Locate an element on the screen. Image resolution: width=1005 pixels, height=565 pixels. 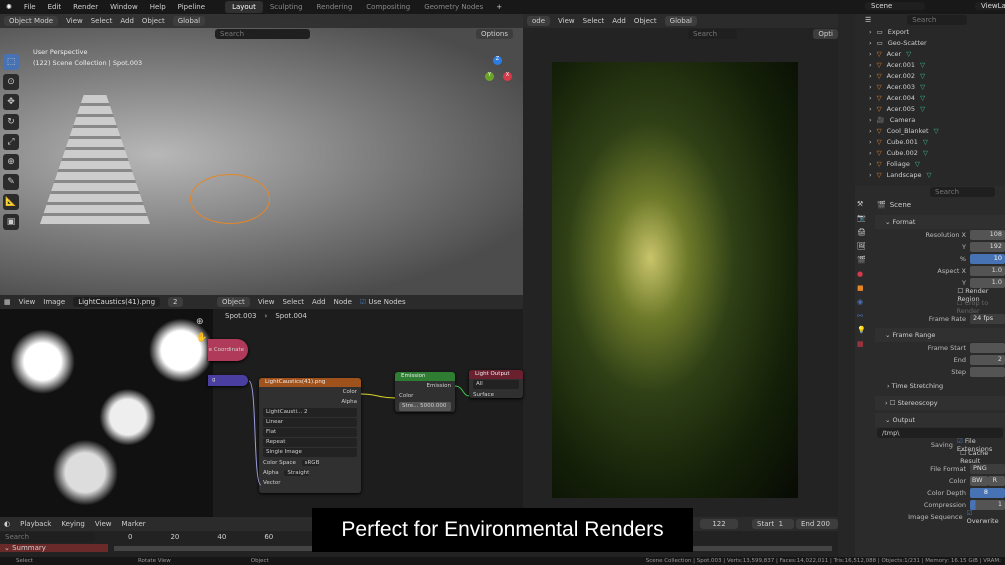
view-layer-tab-icon: 🖼 is located at coordinates (864, 246).